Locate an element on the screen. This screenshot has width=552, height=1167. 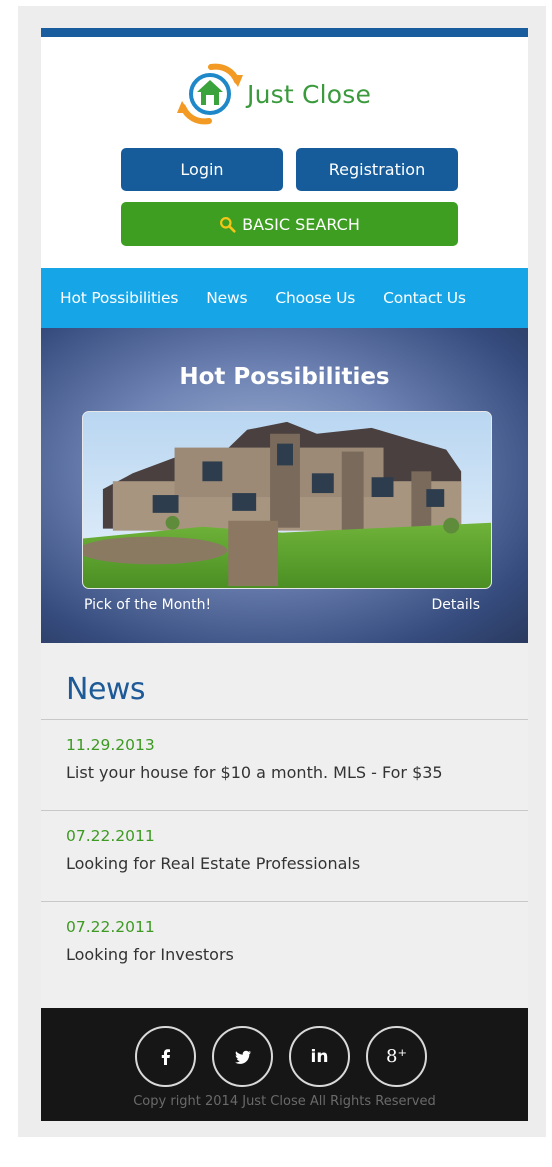
login-button: Login is located at coordinates (202, 169).